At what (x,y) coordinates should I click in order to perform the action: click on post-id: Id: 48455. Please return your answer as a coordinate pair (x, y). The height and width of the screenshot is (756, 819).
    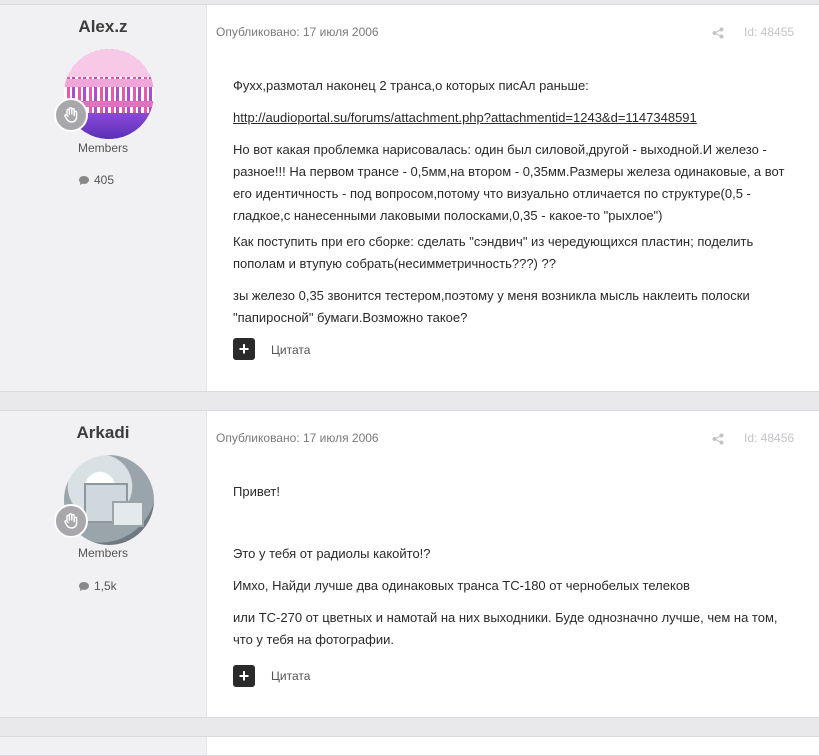
    Looking at the image, I should click on (769, 32).